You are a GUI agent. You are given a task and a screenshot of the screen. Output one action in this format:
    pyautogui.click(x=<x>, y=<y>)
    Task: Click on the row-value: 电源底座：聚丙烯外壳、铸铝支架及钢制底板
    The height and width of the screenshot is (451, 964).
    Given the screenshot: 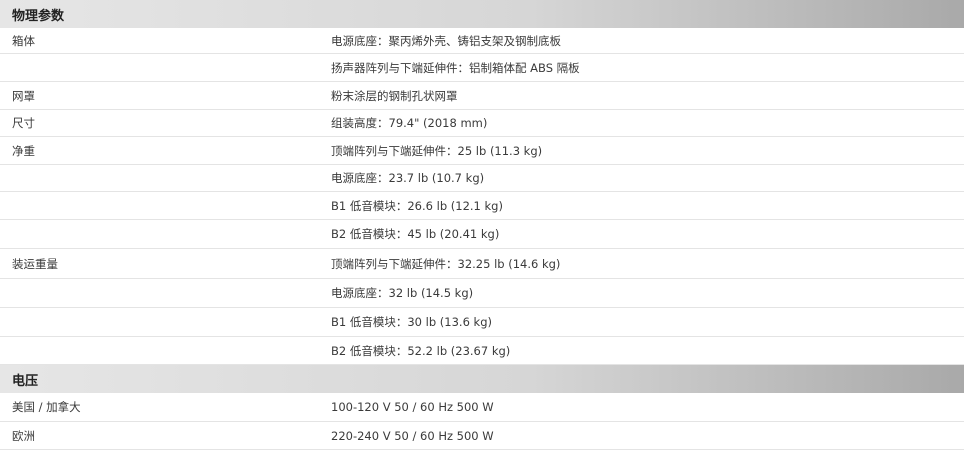 What is the action you would take?
    pyautogui.click(x=446, y=40)
    